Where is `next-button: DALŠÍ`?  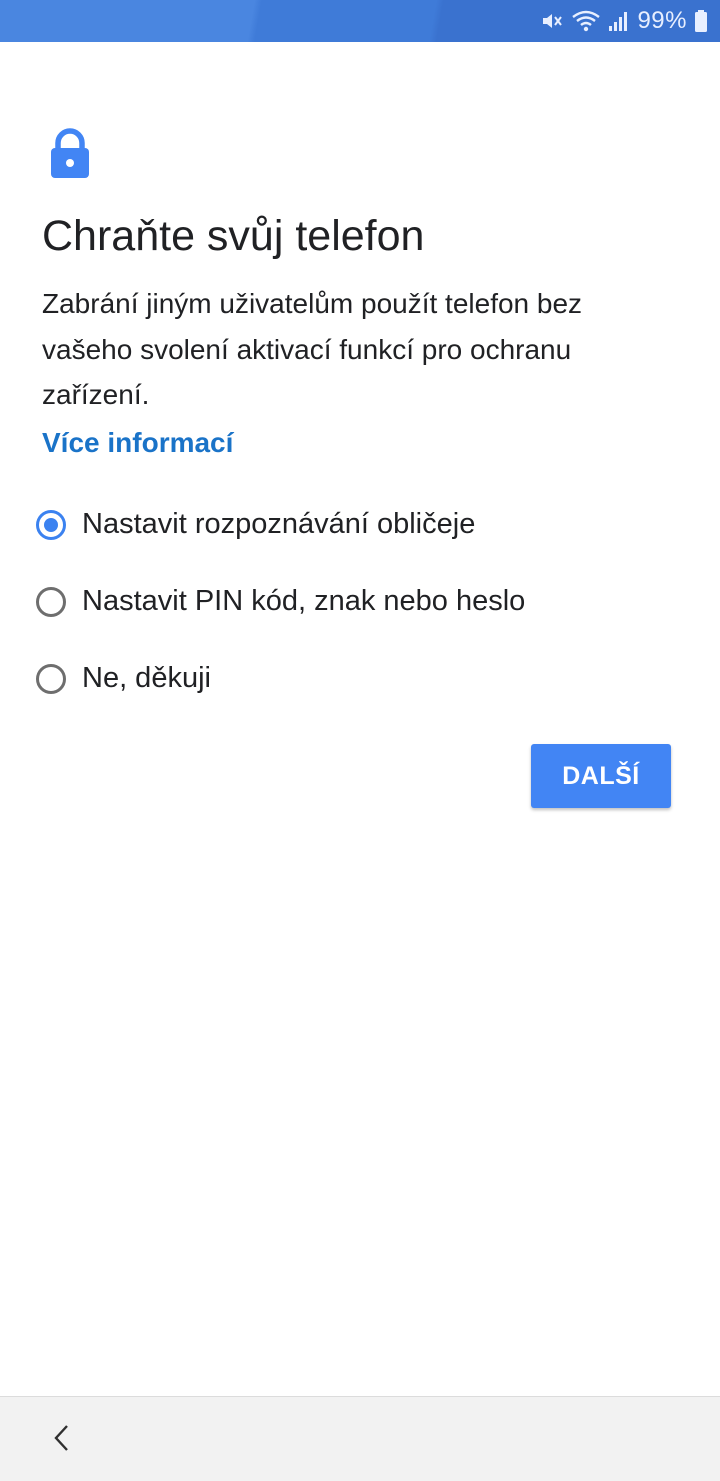
next-button: DALŠÍ is located at coordinates (601, 776).